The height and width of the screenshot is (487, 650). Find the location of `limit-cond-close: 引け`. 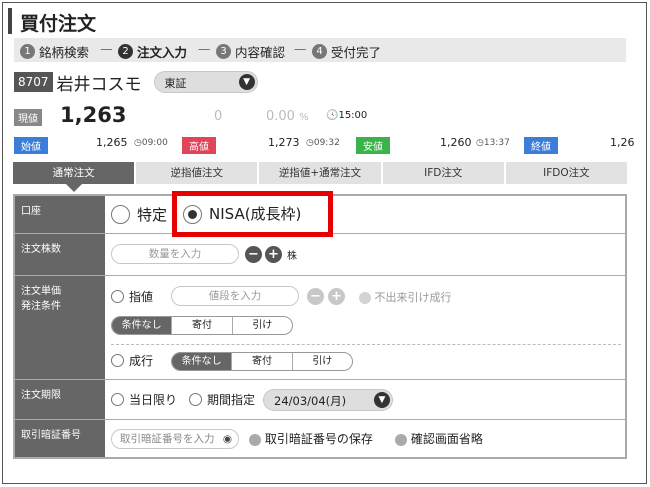

limit-cond-close: 引け is located at coordinates (261, 325).